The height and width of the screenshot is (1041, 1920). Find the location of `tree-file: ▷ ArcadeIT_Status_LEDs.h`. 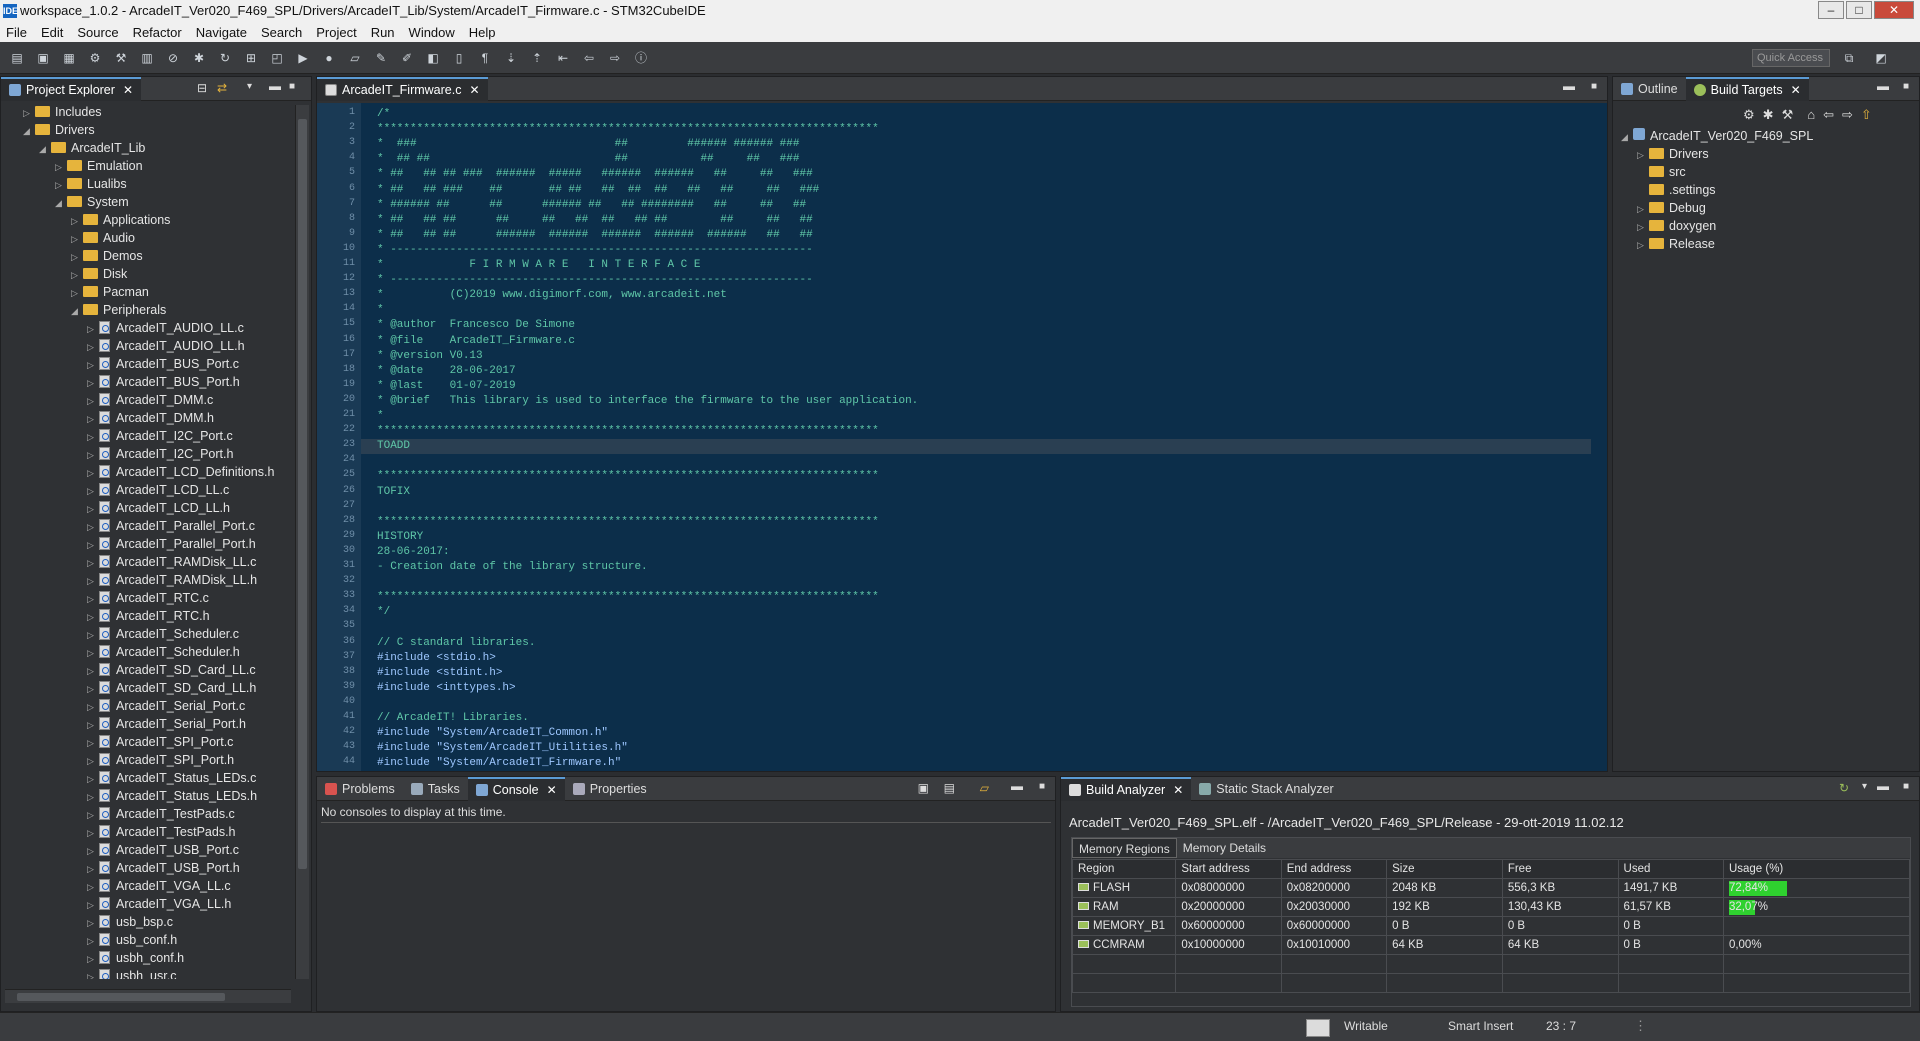

tree-file: ▷ ArcadeIT_Status_LEDs.h is located at coordinates (172, 796).